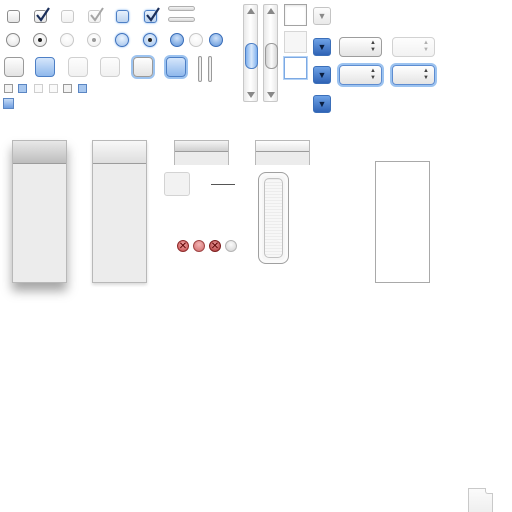 The image size is (512, 512). I want to click on radio-unselected-focused, so click(122, 40).